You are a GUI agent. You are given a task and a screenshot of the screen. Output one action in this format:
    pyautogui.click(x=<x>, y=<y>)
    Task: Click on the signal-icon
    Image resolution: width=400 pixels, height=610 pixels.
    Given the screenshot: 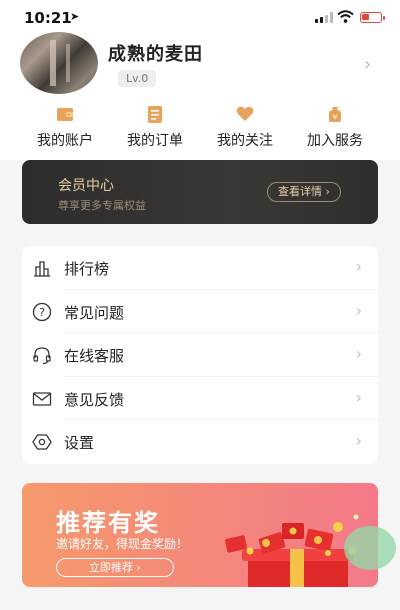 What is the action you would take?
    pyautogui.click(x=324, y=17)
    